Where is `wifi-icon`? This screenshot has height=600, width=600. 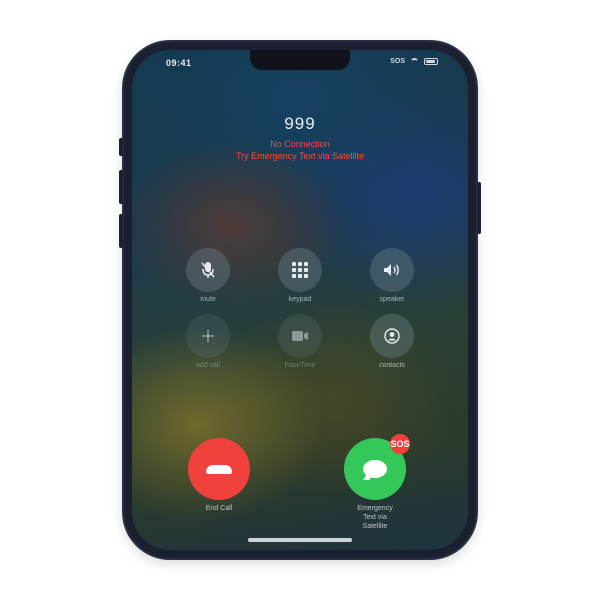 wifi-icon is located at coordinates (414, 61).